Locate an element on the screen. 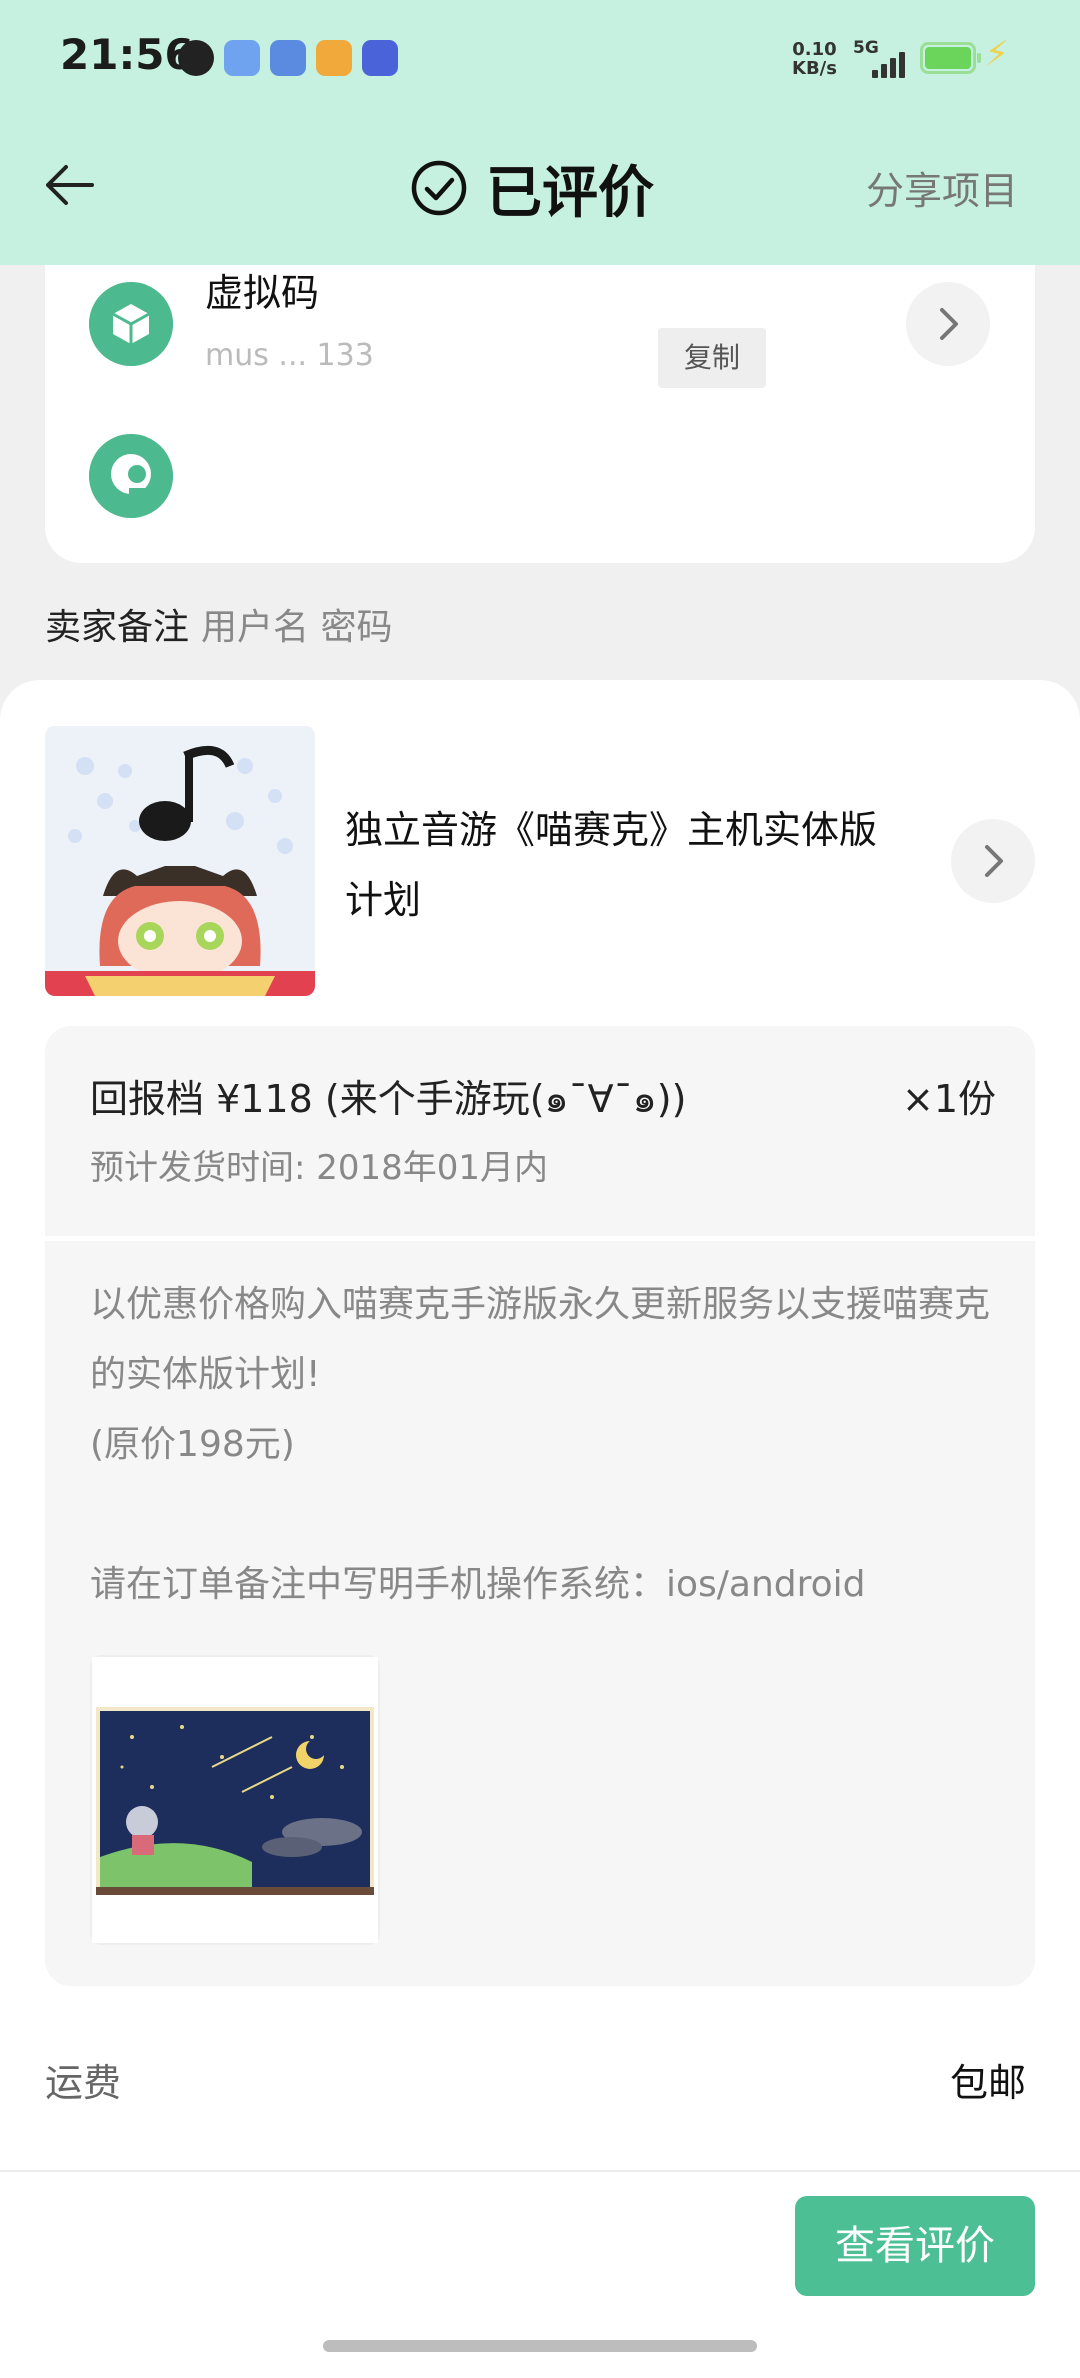 This screenshot has width=1080, height=2378. net-speed: 0.10 KB/s is located at coordinates (814, 59).